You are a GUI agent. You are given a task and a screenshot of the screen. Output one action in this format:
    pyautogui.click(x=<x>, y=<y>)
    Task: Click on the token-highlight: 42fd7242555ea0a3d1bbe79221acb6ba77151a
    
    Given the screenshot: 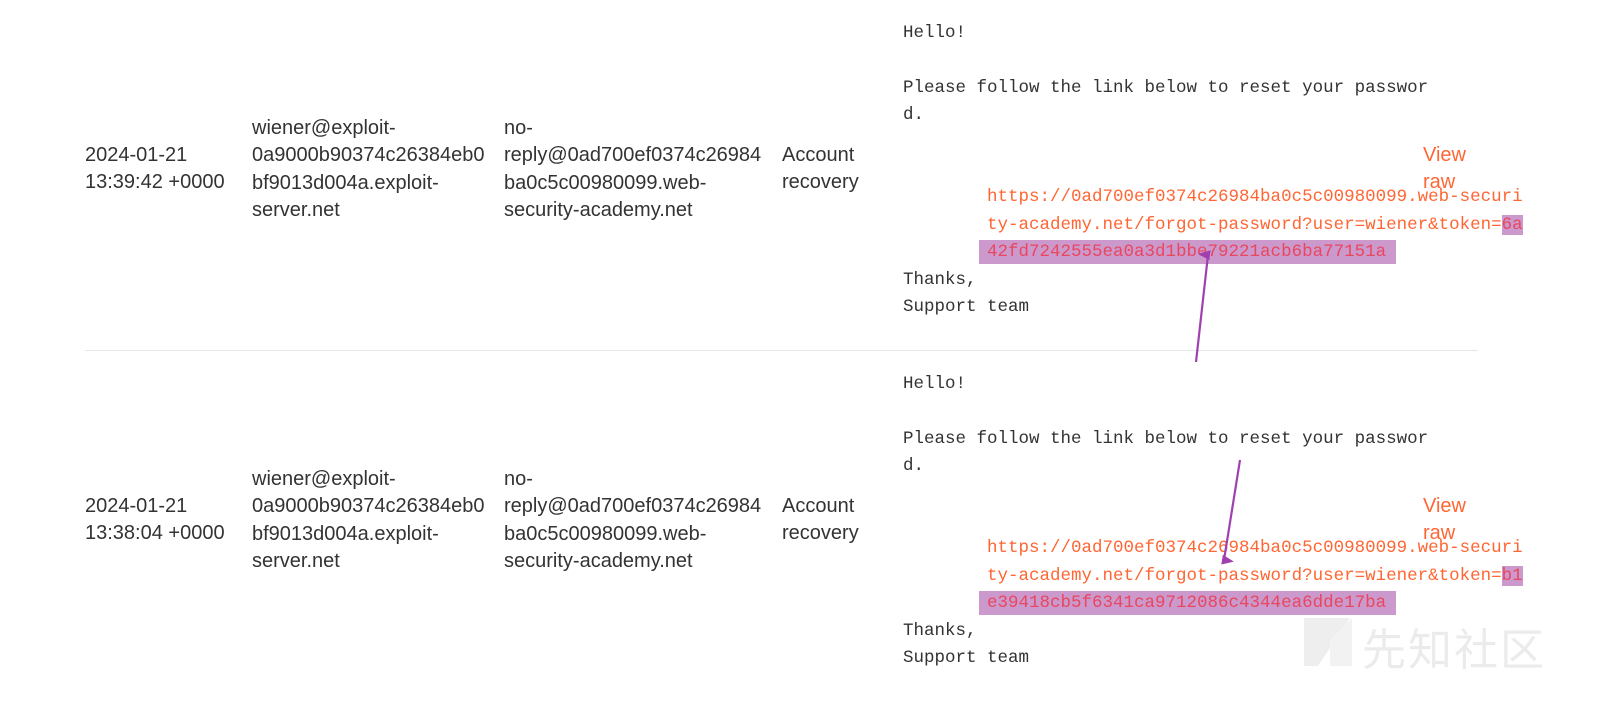 What is the action you would take?
    pyautogui.click(x=1188, y=252)
    